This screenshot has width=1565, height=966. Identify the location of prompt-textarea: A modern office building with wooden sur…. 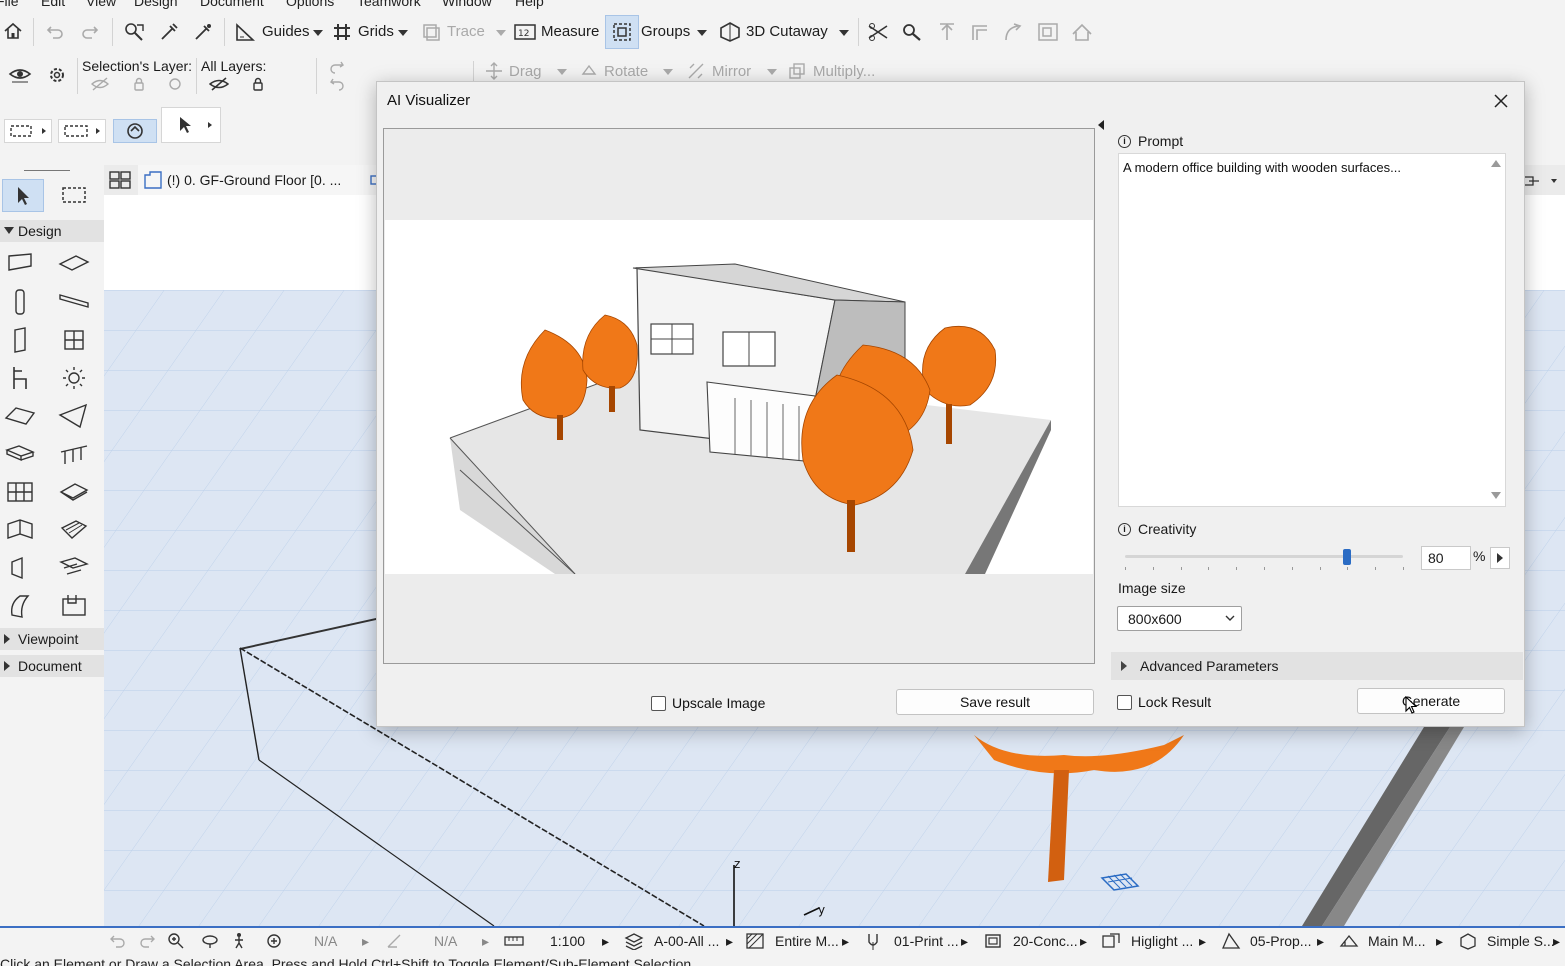
(1312, 330).